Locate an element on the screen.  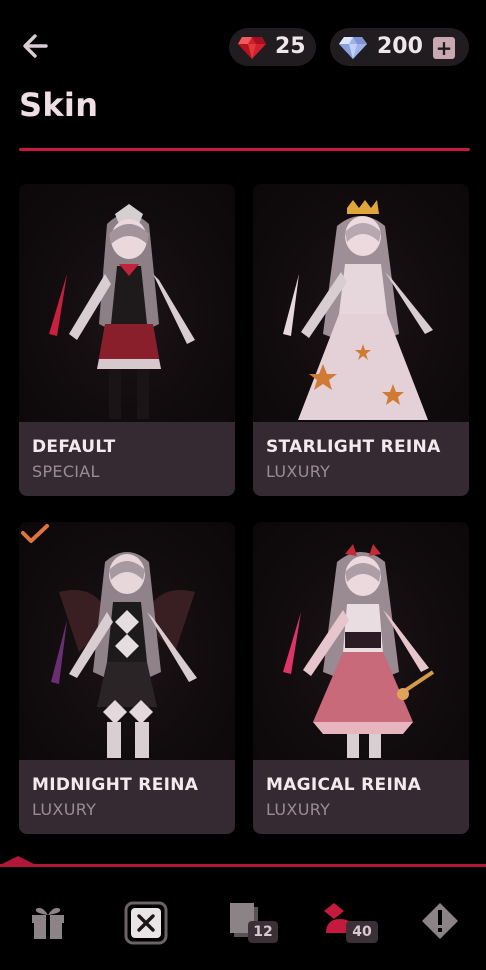
ruby-icon is located at coordinates (252, 48).